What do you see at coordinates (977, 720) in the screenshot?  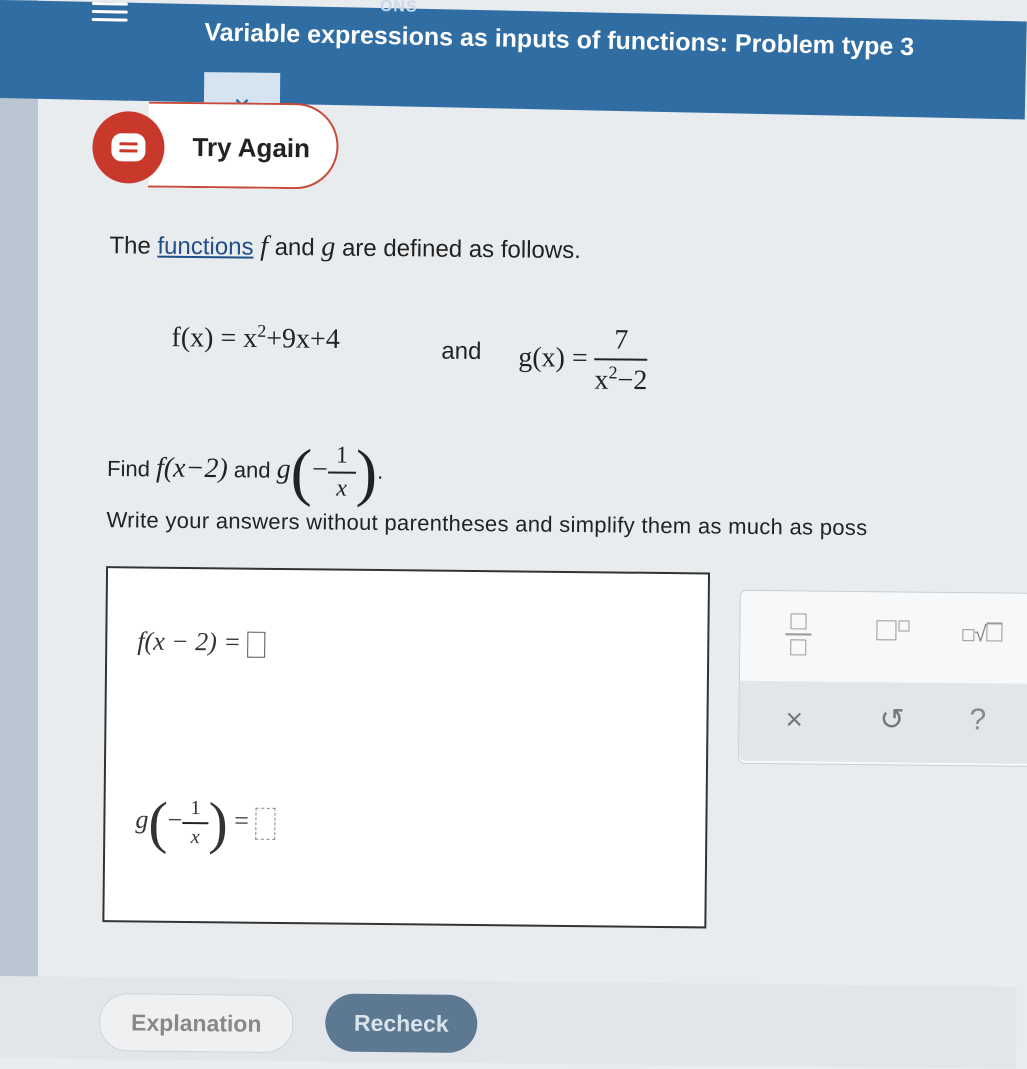 I see `help-icon: ?` at bounding box center [977, 720].